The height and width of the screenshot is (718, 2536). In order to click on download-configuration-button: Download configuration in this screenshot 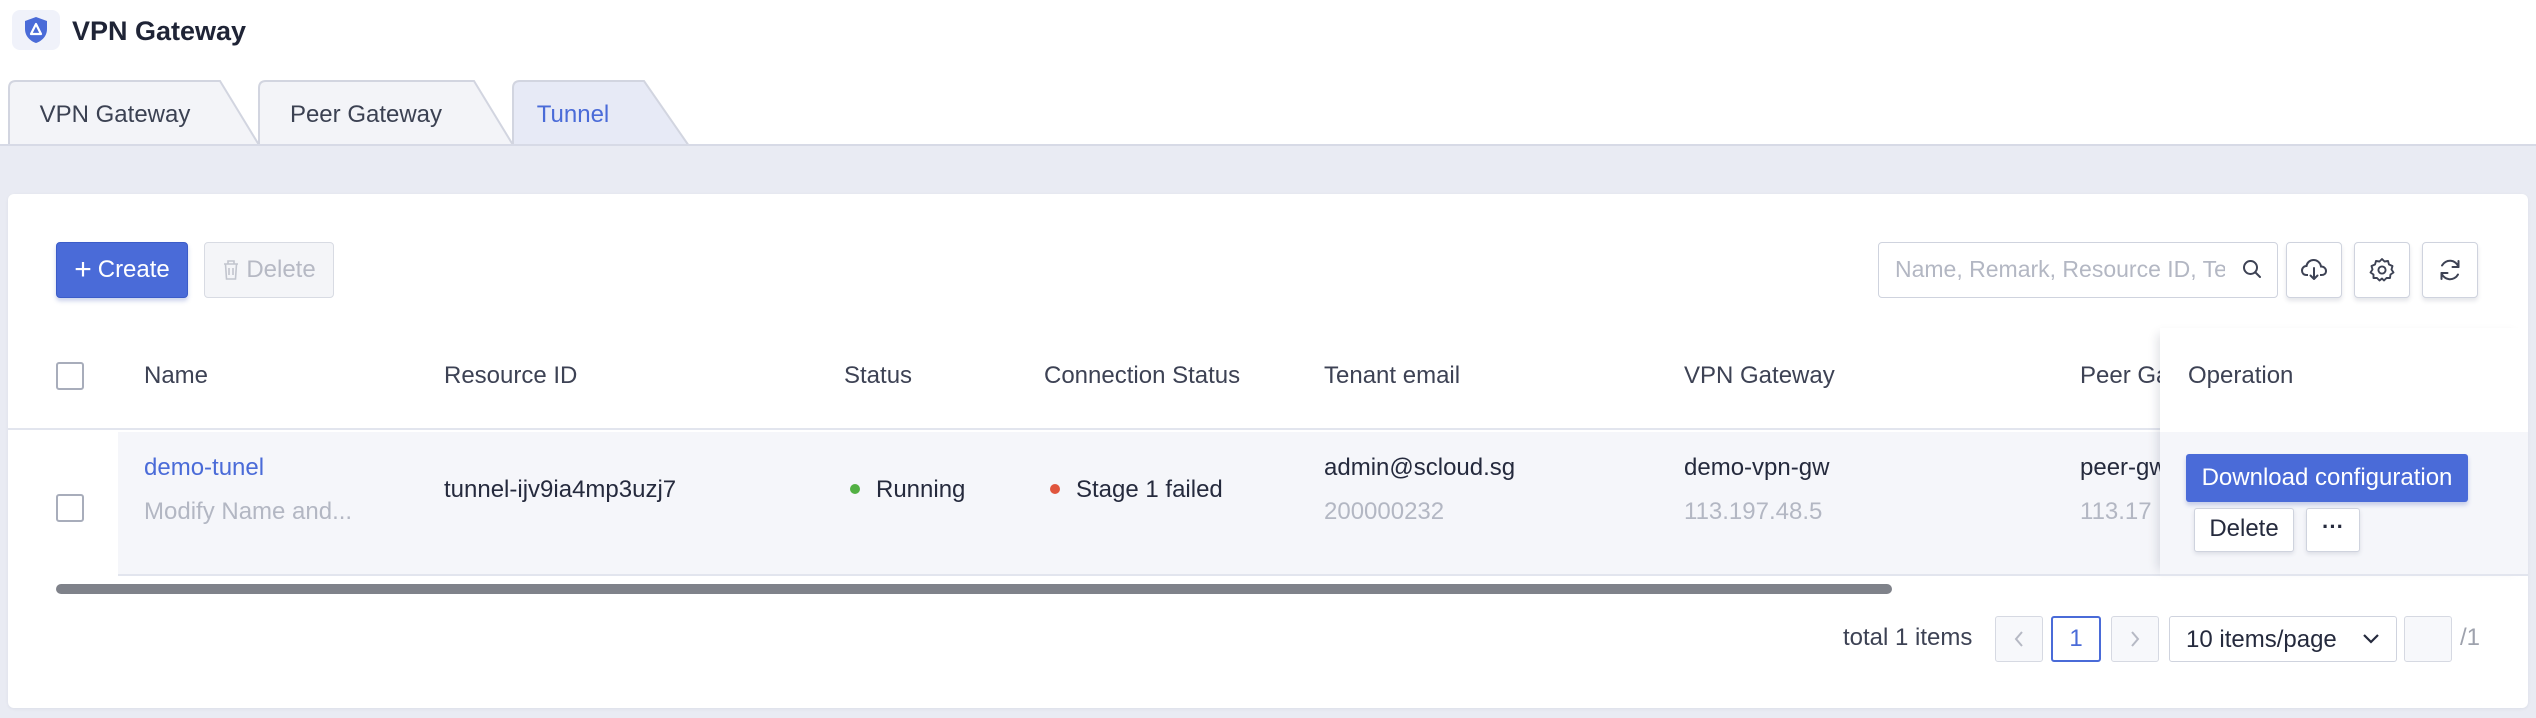, I will do `click(2327, 478)`.